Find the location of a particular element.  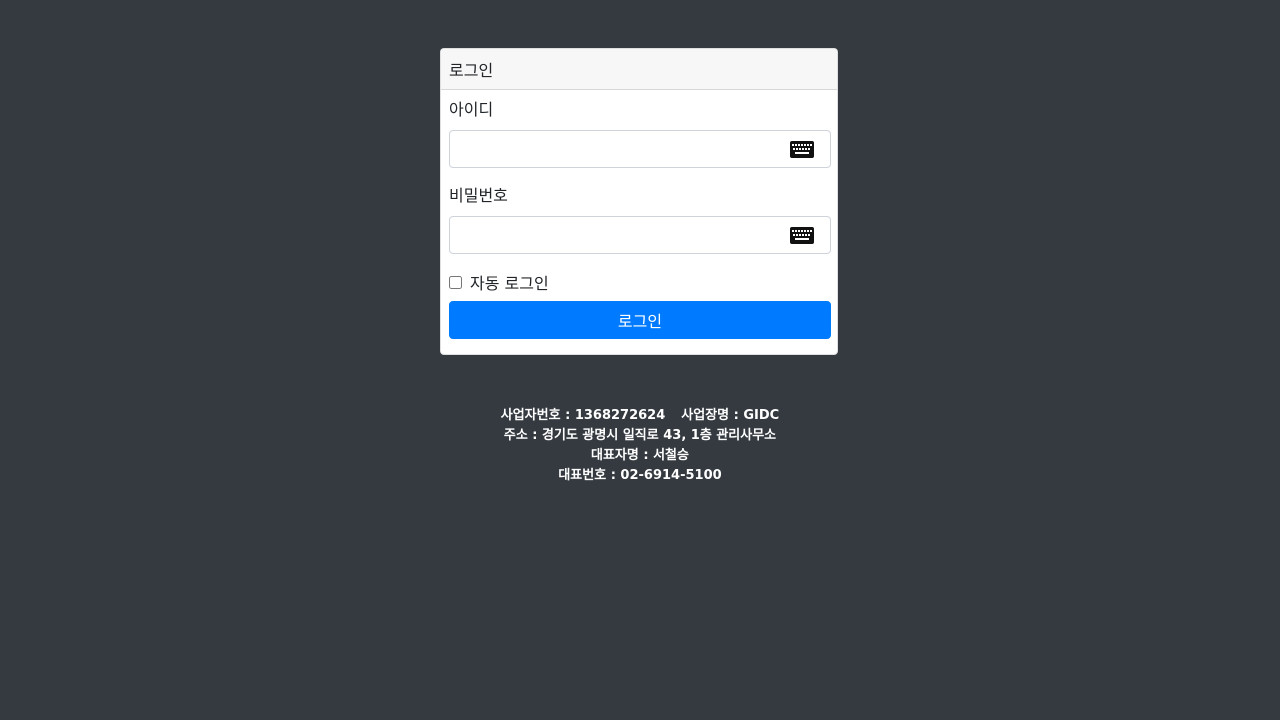

login-card-header: 로그인 is located at coordinates (639, 69).